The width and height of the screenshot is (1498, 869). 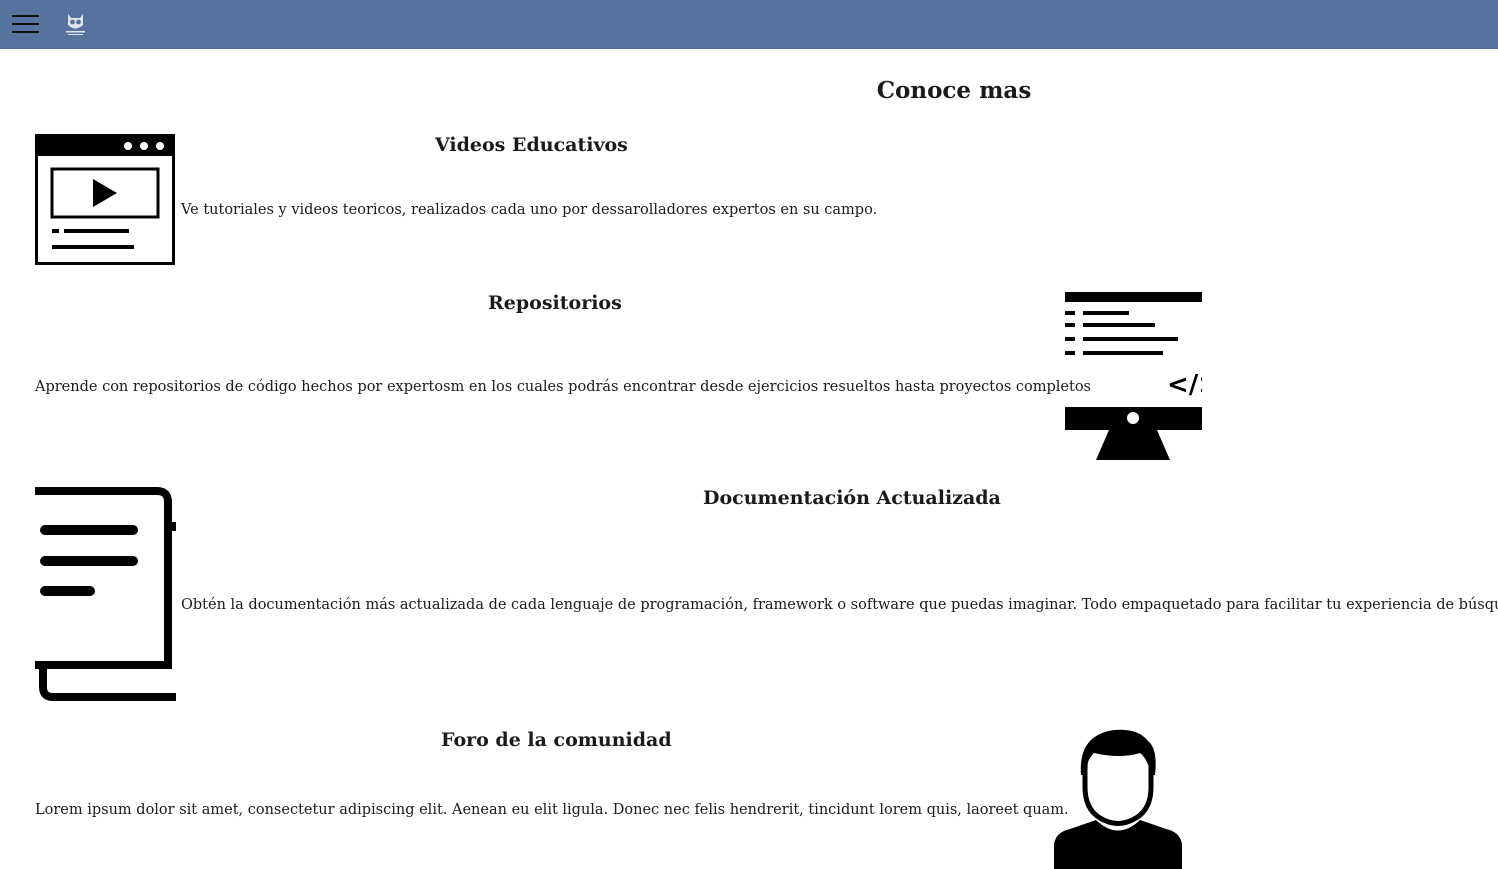 I want to click on feature-title-documentacion: Documentación Actualizada, so click(x=852, y=498).